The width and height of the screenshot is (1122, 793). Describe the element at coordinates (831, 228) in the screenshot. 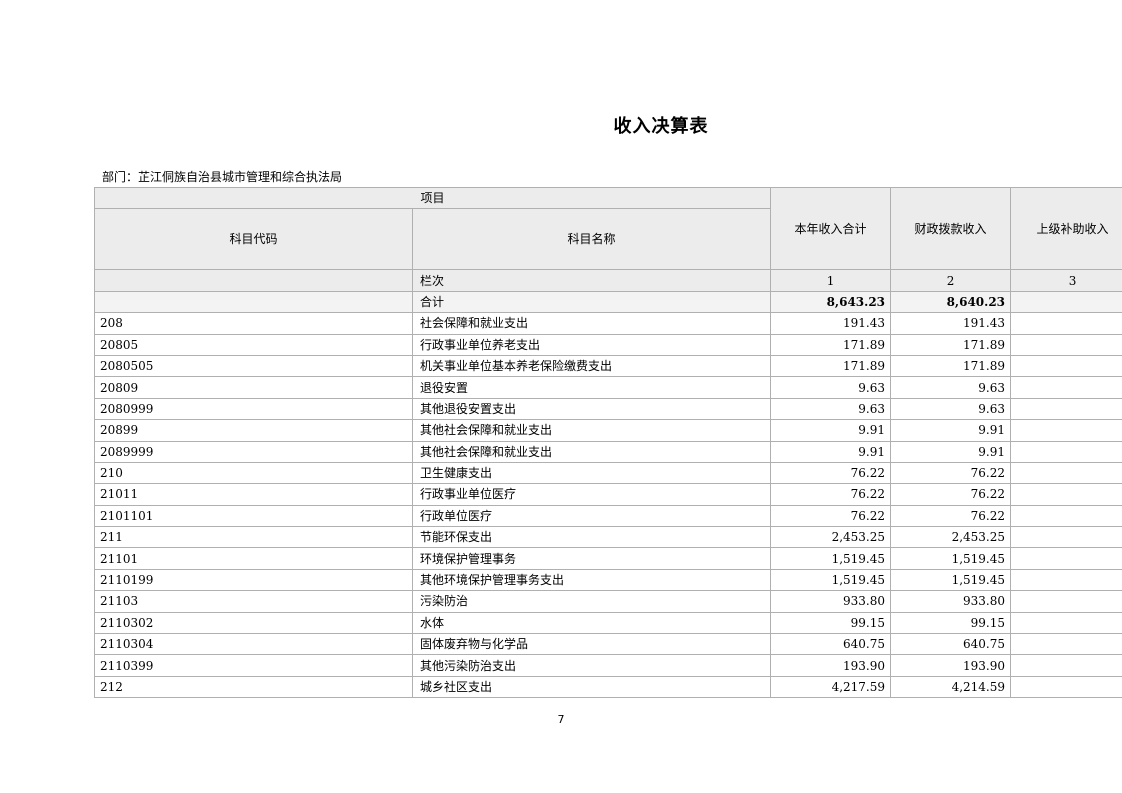

I see `header-col1: 本年收入合计` at that location.